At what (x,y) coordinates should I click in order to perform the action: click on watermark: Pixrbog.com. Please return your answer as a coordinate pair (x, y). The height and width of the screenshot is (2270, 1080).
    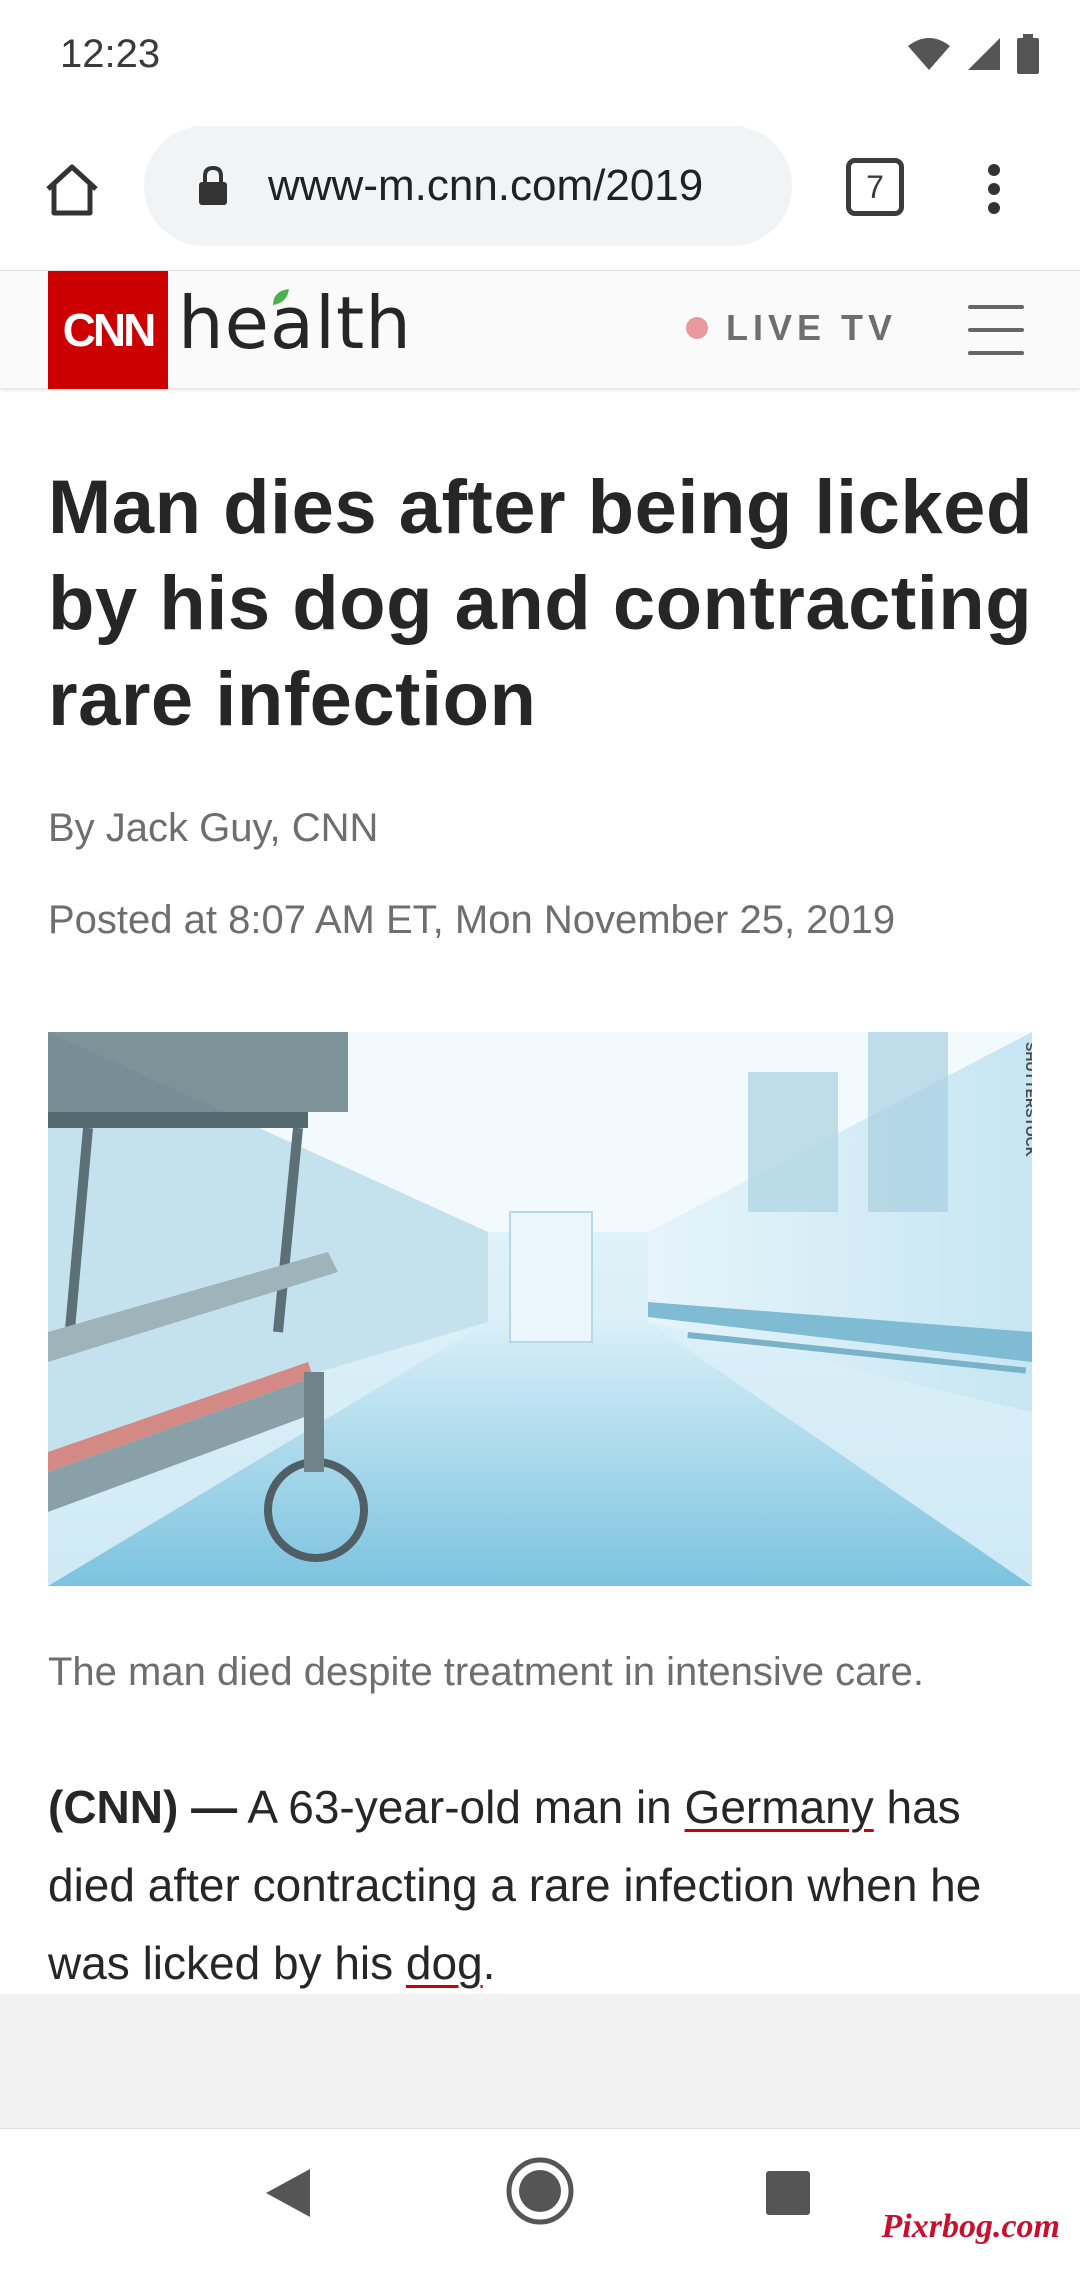
    Looking at the image, I should click on (970, 2226).